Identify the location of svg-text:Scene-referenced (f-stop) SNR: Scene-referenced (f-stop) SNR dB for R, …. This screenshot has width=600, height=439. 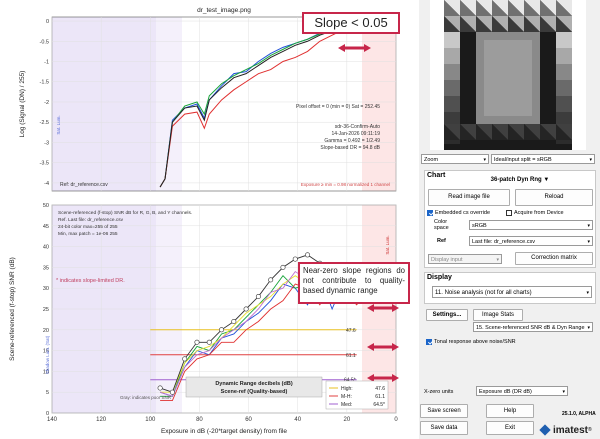
(125, 213).